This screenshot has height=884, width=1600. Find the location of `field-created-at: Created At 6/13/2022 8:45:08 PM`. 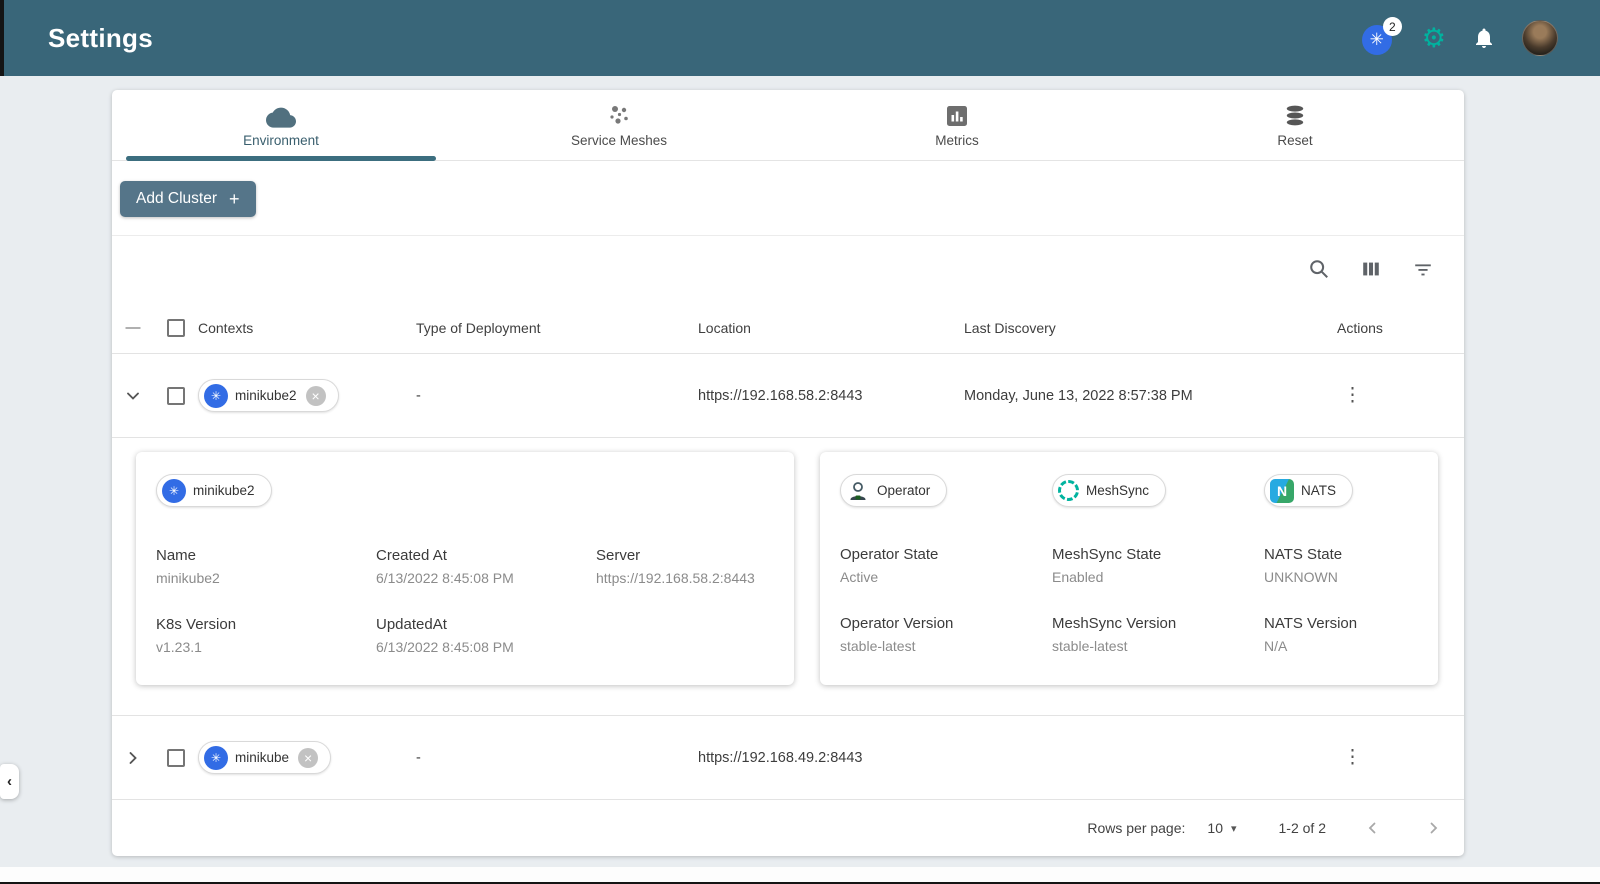

field-created-at: Created At 6/13/2022 8:45:08 PM is located at coordinates (486, 566).